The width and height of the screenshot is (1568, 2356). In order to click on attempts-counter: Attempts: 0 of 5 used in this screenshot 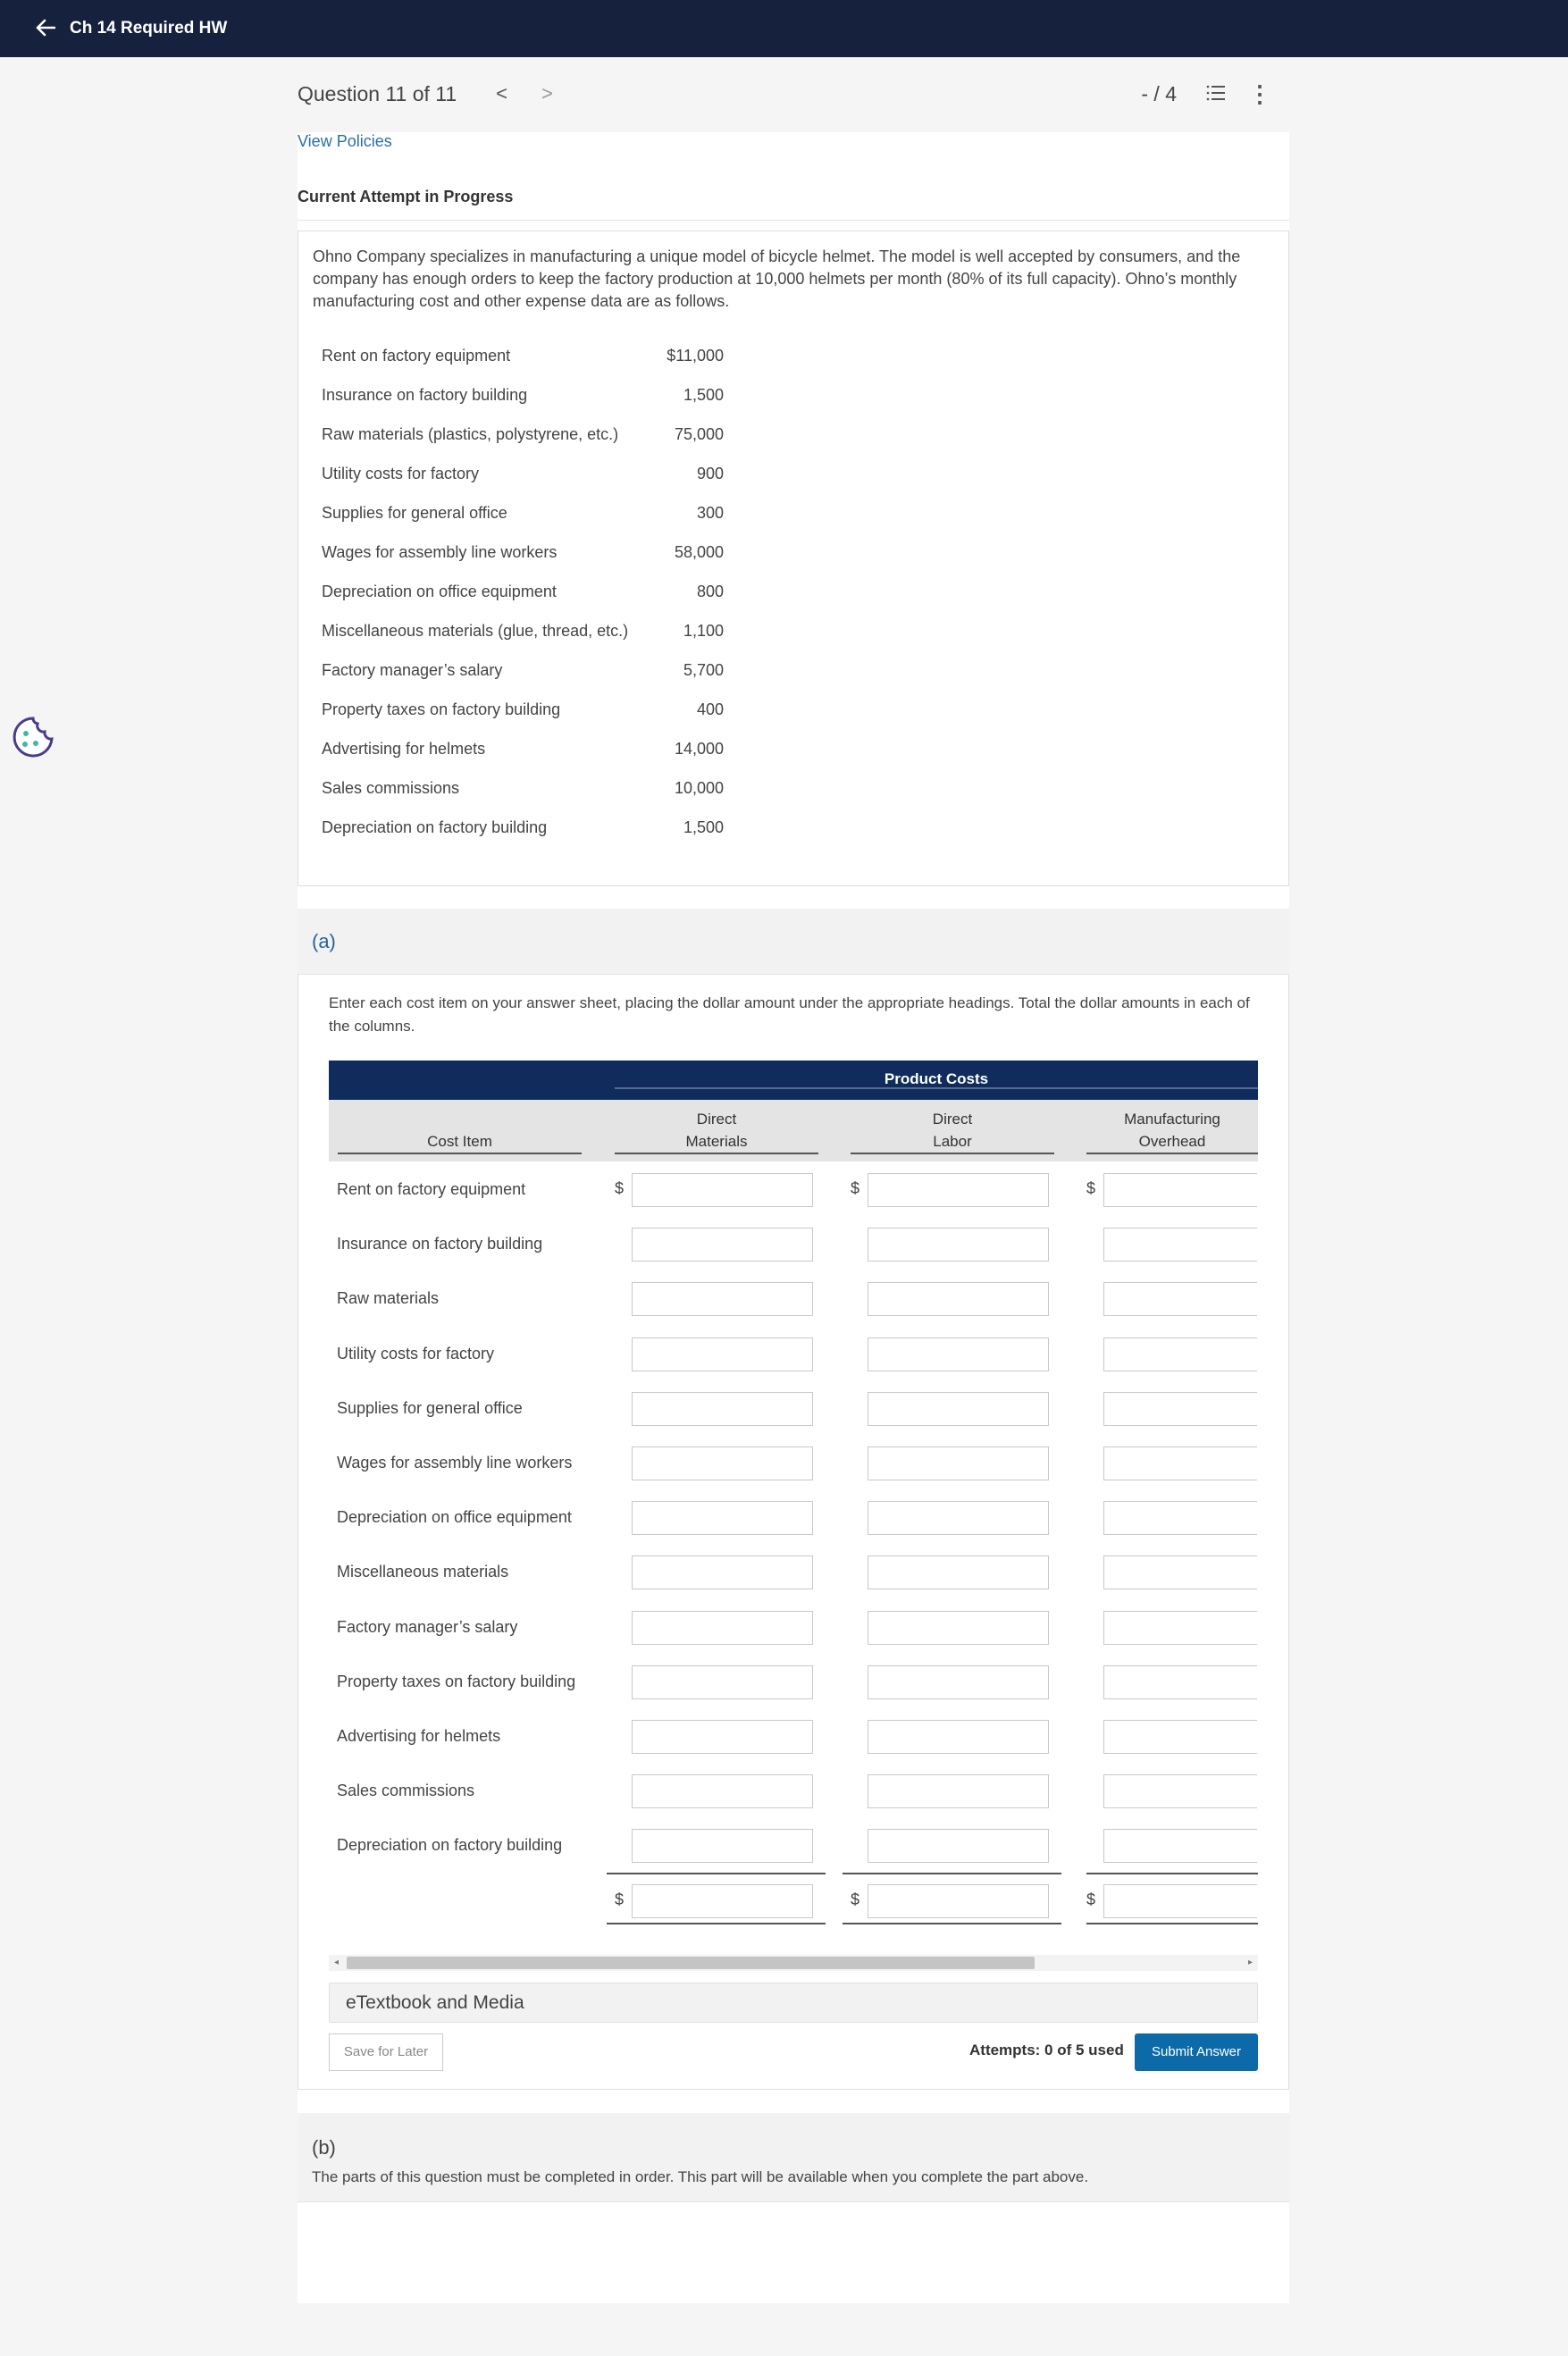, I will do `click(1046, 2050)`.